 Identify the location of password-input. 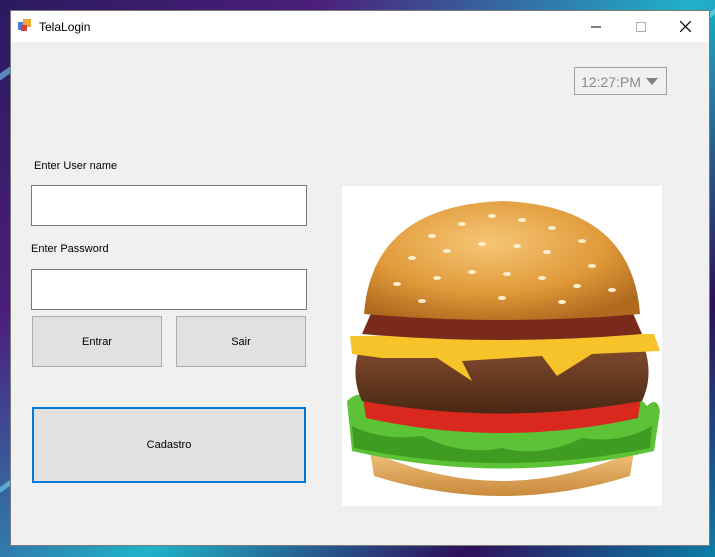
(169, 289).